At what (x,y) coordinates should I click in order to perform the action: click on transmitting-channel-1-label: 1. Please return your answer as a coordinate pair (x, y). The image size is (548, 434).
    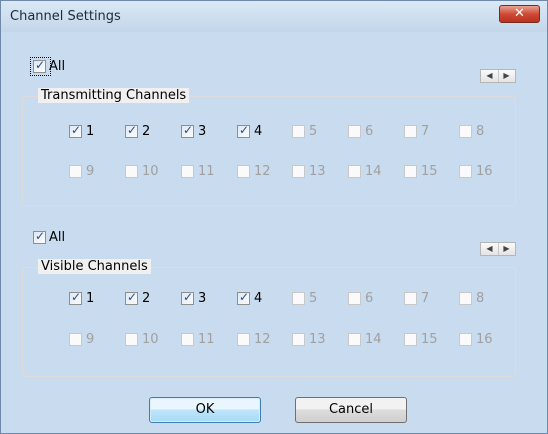
    Looking at the image, I should click on (90, 131).